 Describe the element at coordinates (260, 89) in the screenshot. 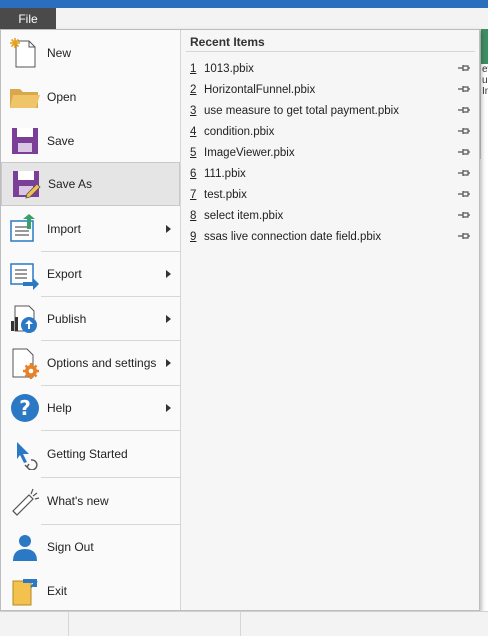

I see `recent-item-name: HorizontalFunnel.pbix` at that location.